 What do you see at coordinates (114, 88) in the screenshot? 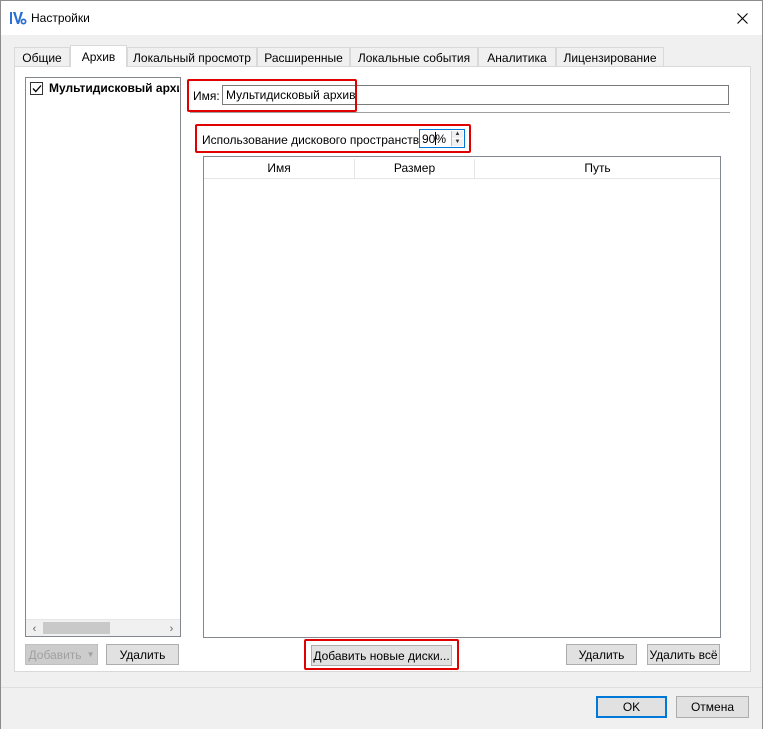
I see `archive-item-label: Мультидисковый архив` at bounding box center [114, 88].